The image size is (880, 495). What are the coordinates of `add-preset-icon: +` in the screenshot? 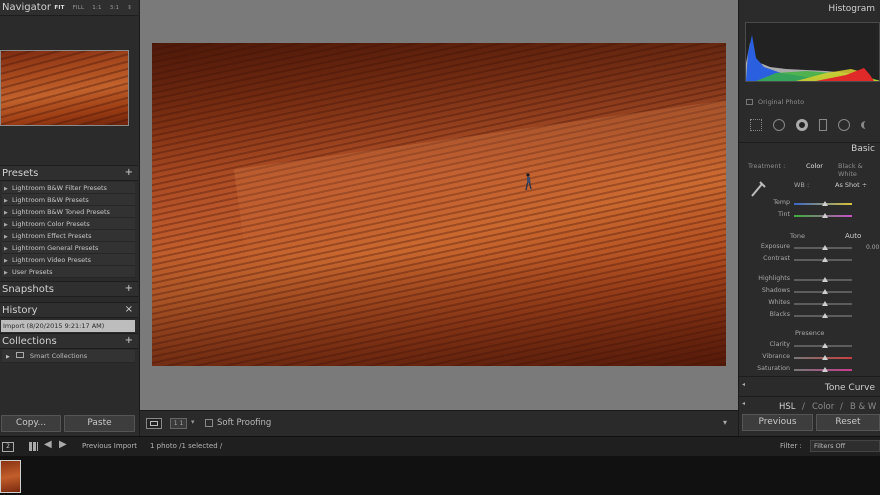 It's located at (129, 172).